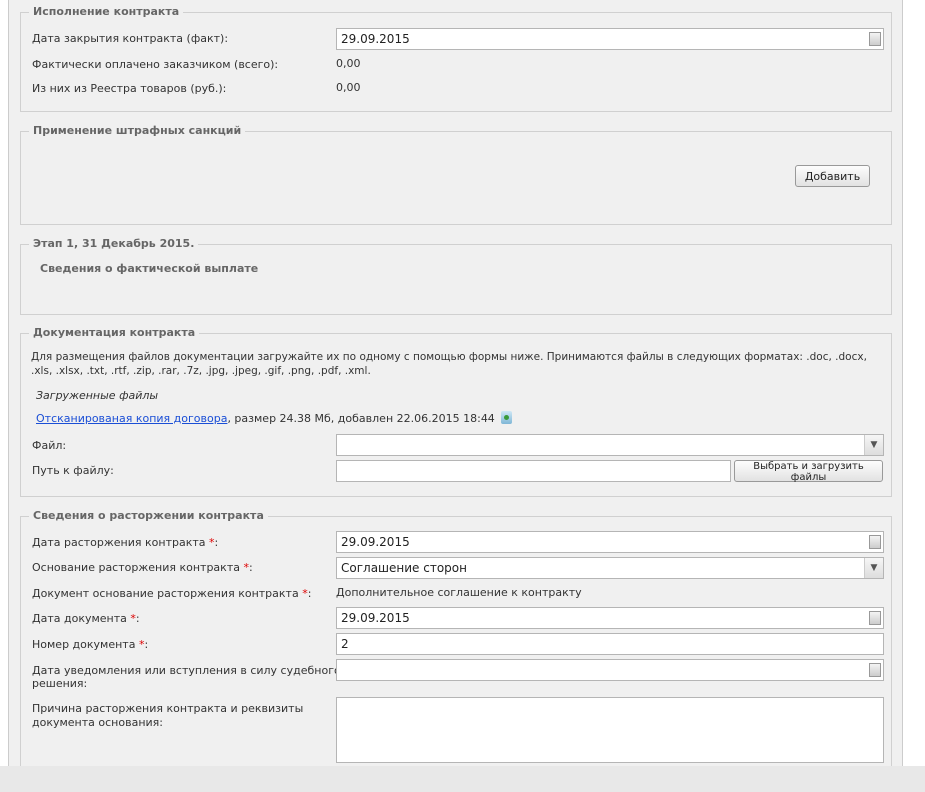  I want to click on basis-select: Соглашение сторон ▼, so click(610, 568).